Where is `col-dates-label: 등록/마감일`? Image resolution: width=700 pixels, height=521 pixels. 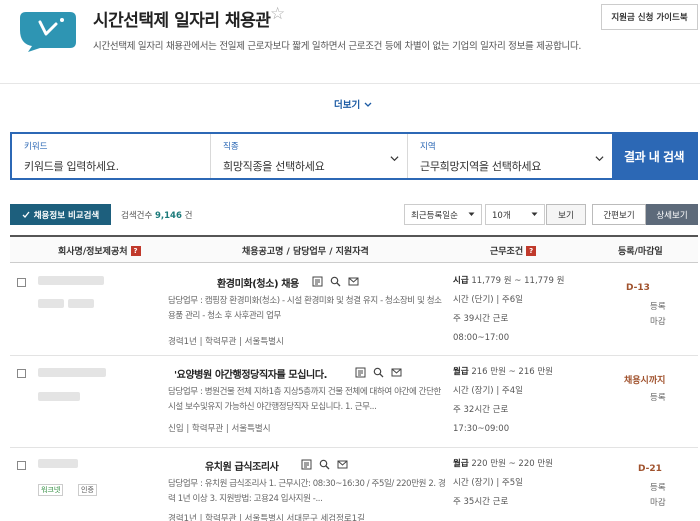
col-dates-label: 등록/마감일 is located at coordinates (640, 252).